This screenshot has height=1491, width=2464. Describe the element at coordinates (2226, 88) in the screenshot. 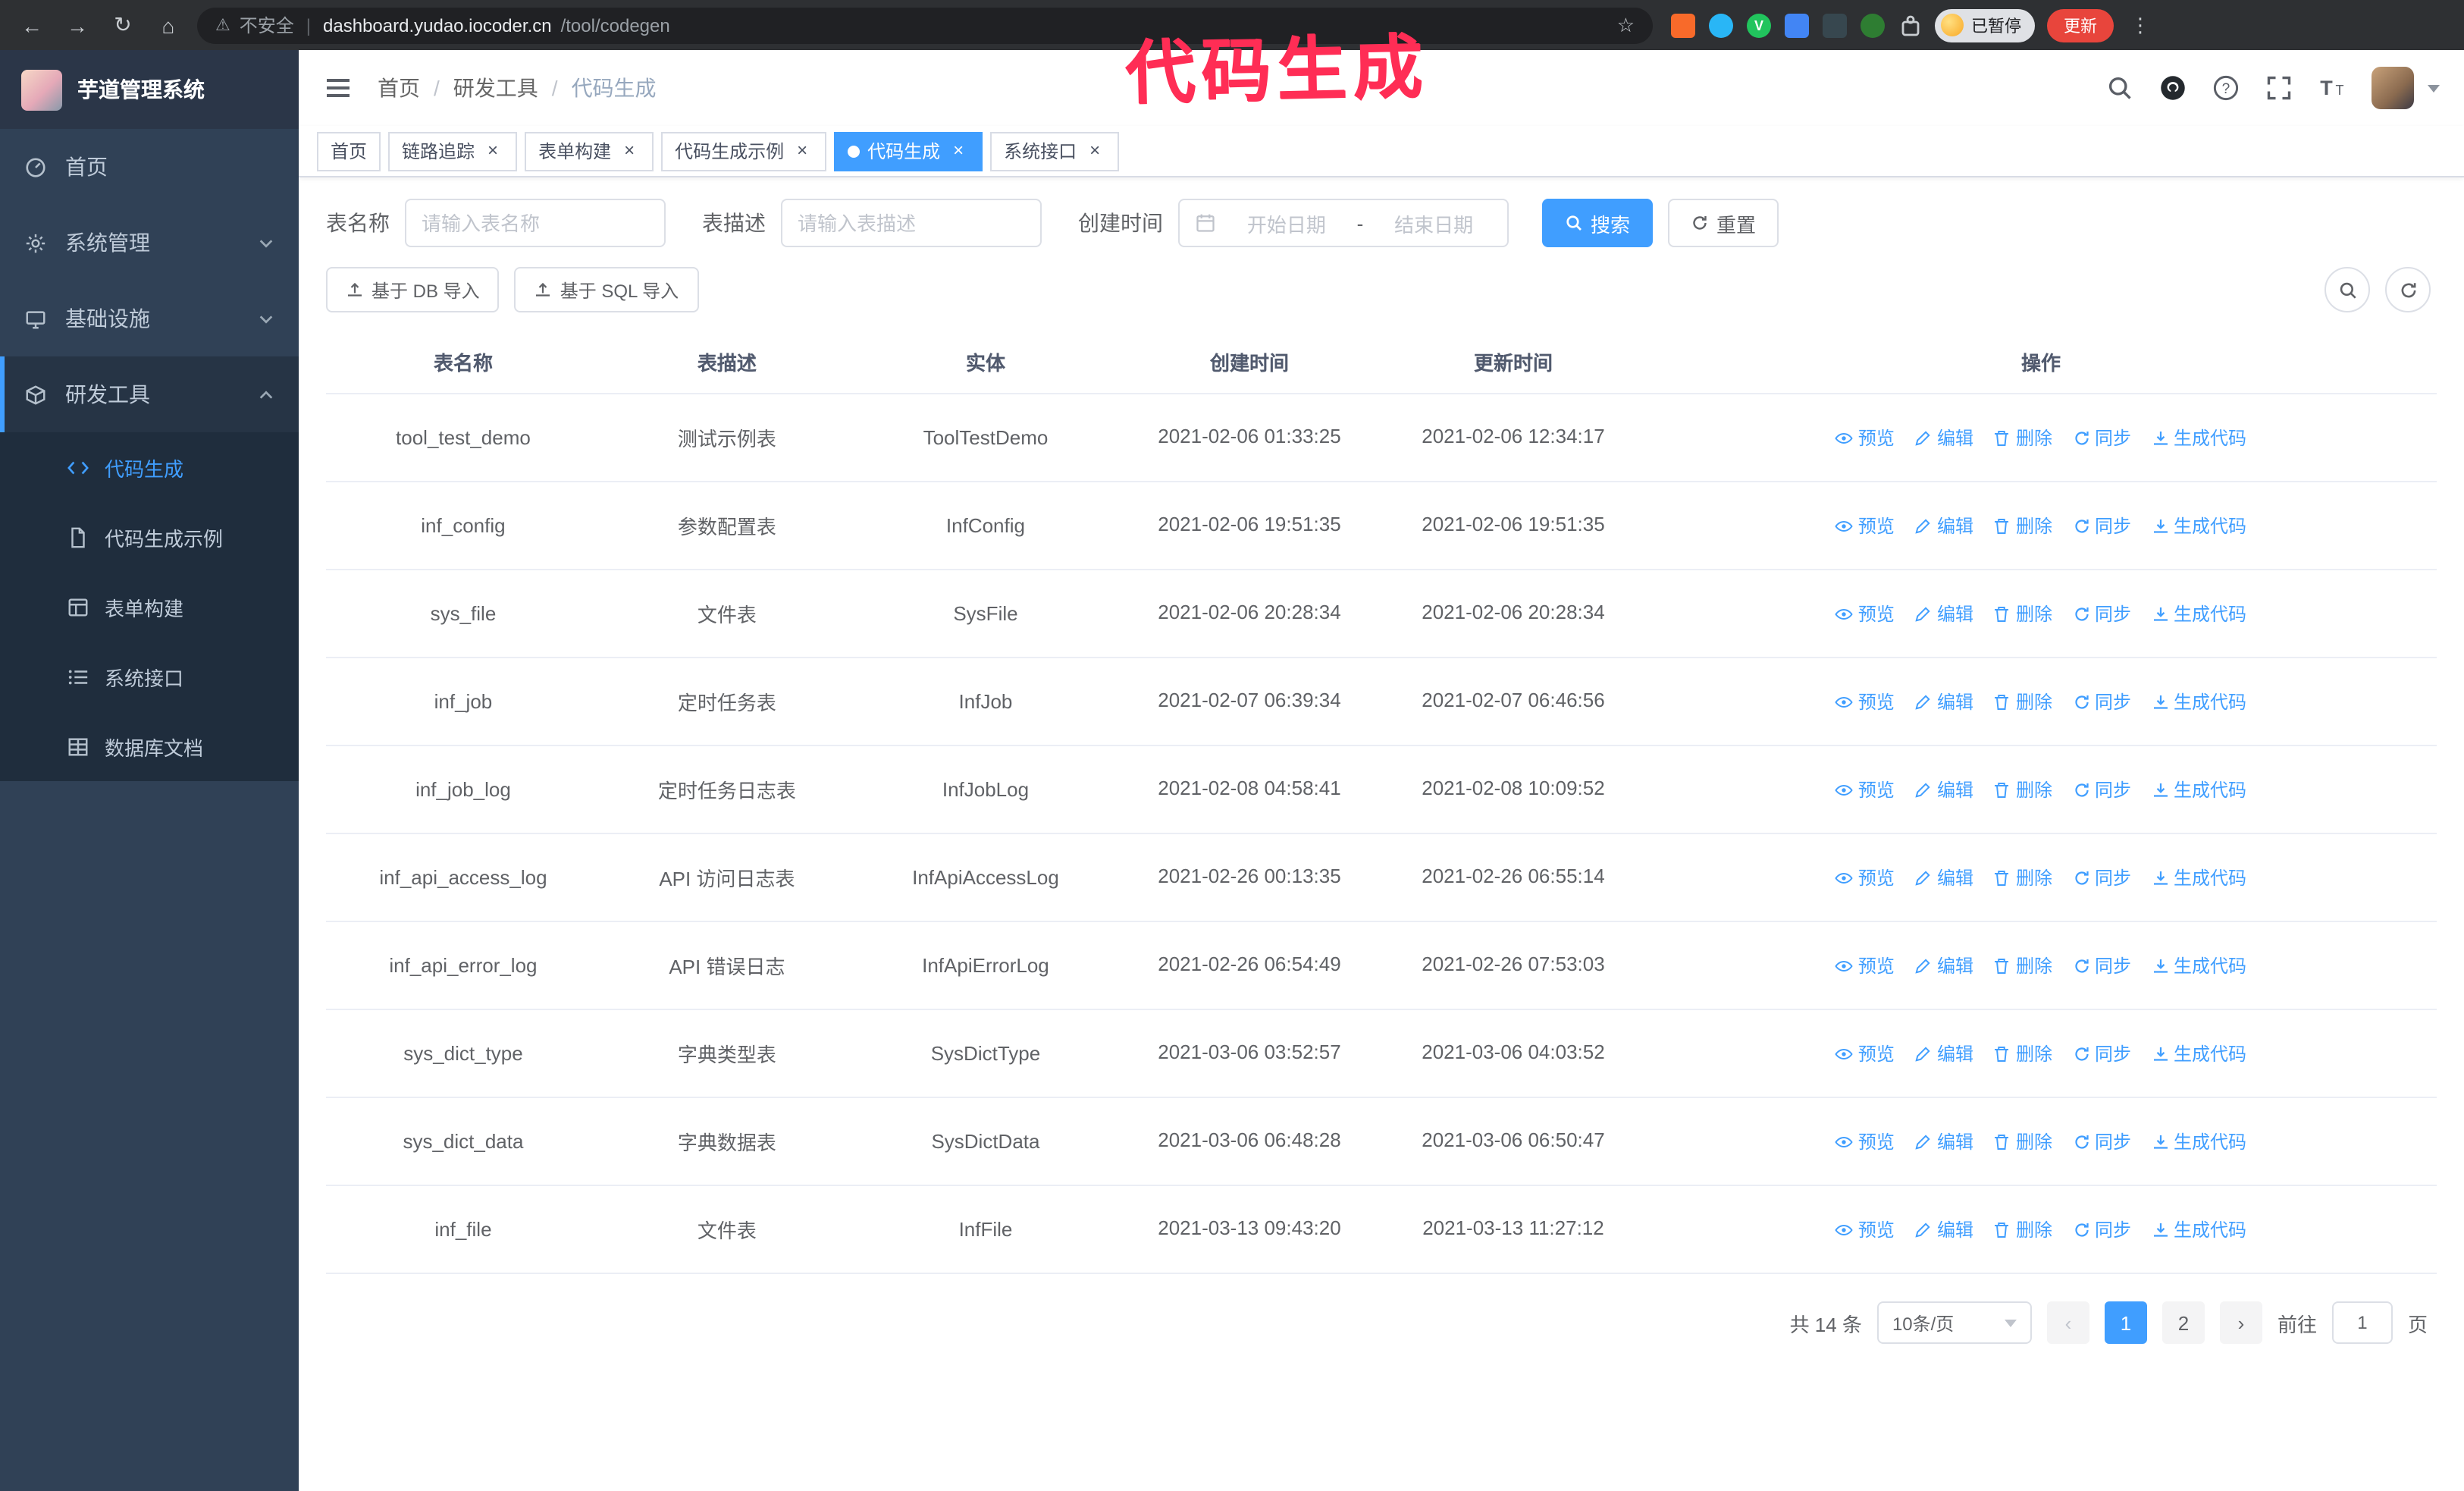

I see `help-icon: ?` at that location.